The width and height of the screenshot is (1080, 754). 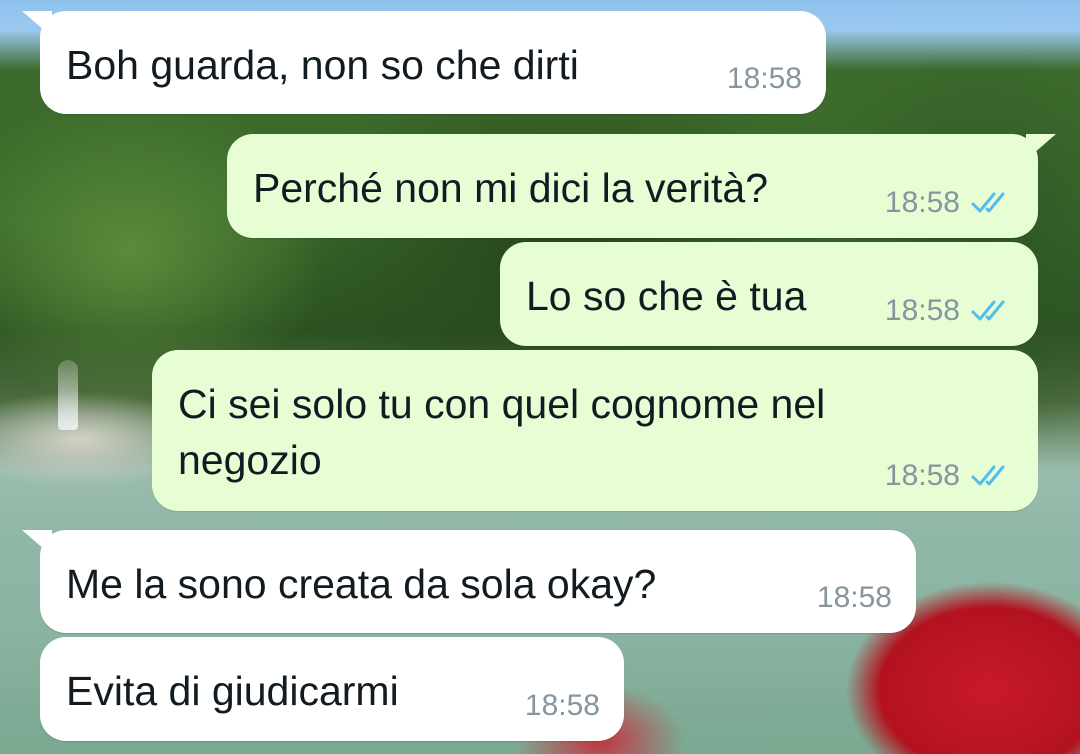 What do you see at coordinates (769, 294) in the screenshot?
I see `outgoing-message-bubble: Lo so che è tua 18:58` at bounding box center [769, 294].